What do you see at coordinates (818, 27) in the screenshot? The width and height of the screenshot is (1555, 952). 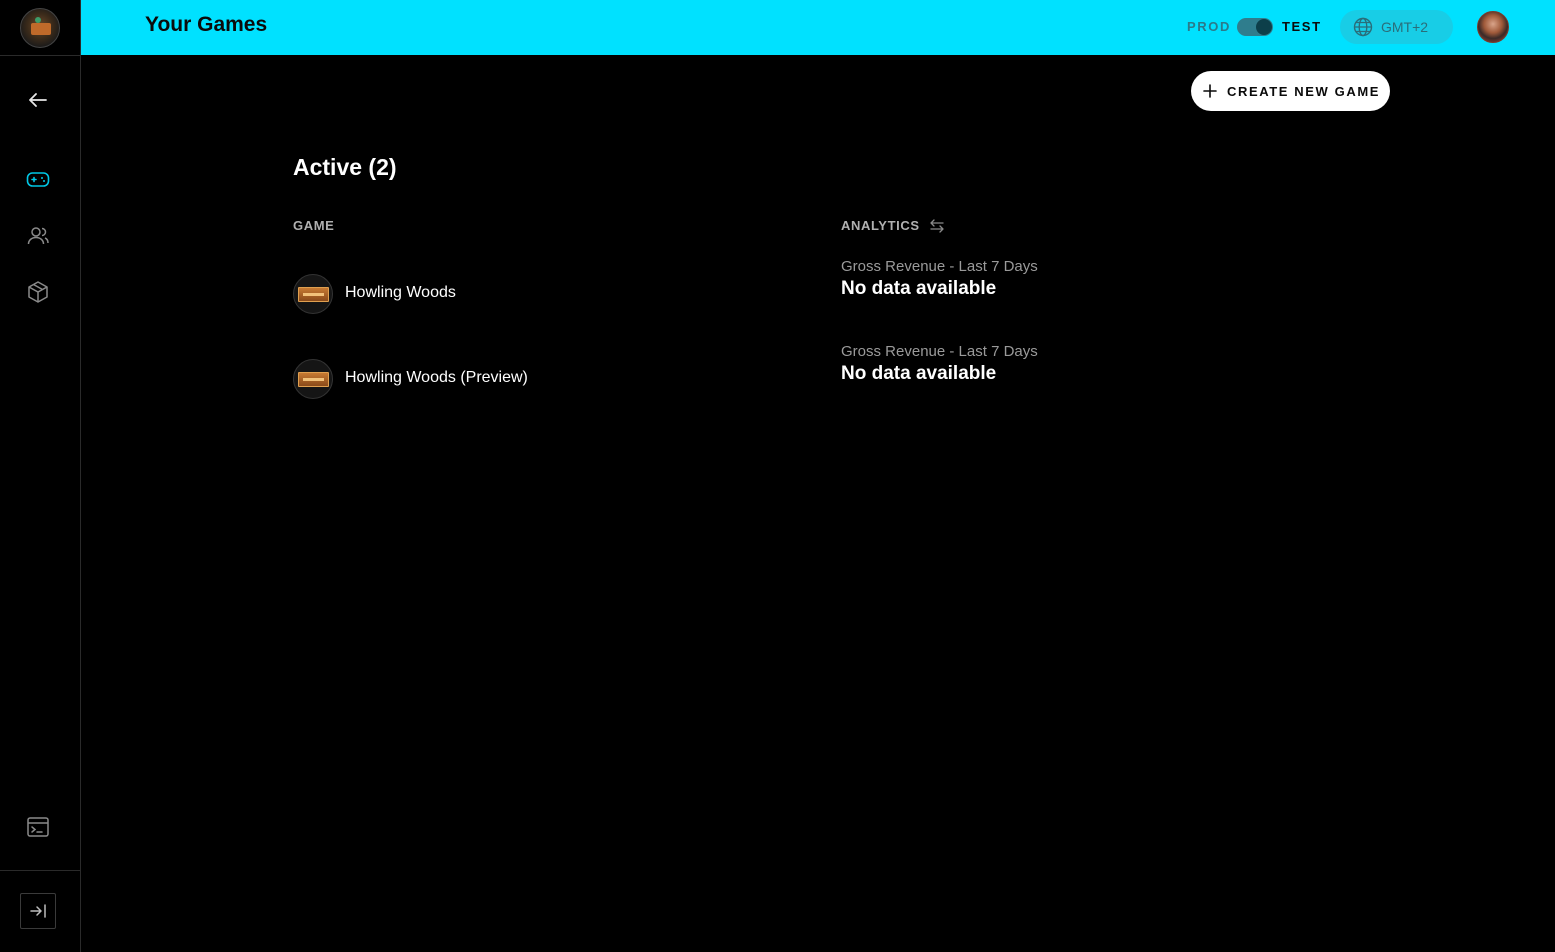 I see `top-header: Your Games PROD TEST GMT+2` at bounding box center [818, 27].